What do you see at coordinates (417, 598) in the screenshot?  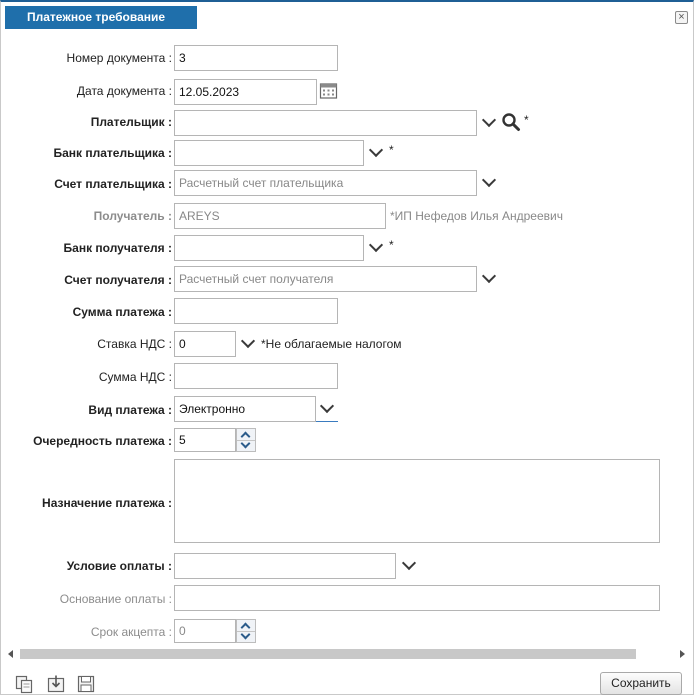 I see `payment-basis-input` at bounding box center [417, 598].